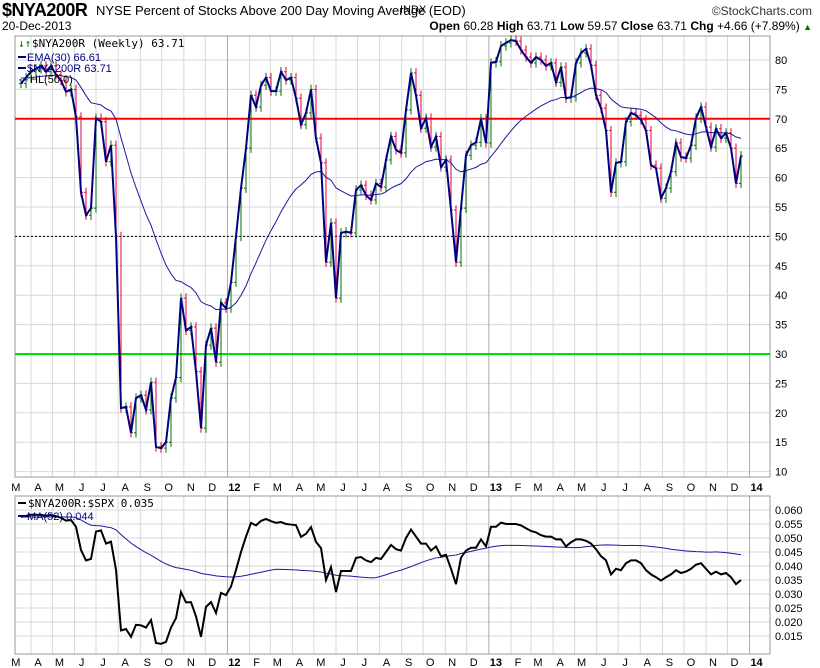 This screenshot has width=820, height=668. What do you see at coordinates (781, 355) in the screenshot?
I see `y-tick-label: 30` at bounding box center [781, 355].